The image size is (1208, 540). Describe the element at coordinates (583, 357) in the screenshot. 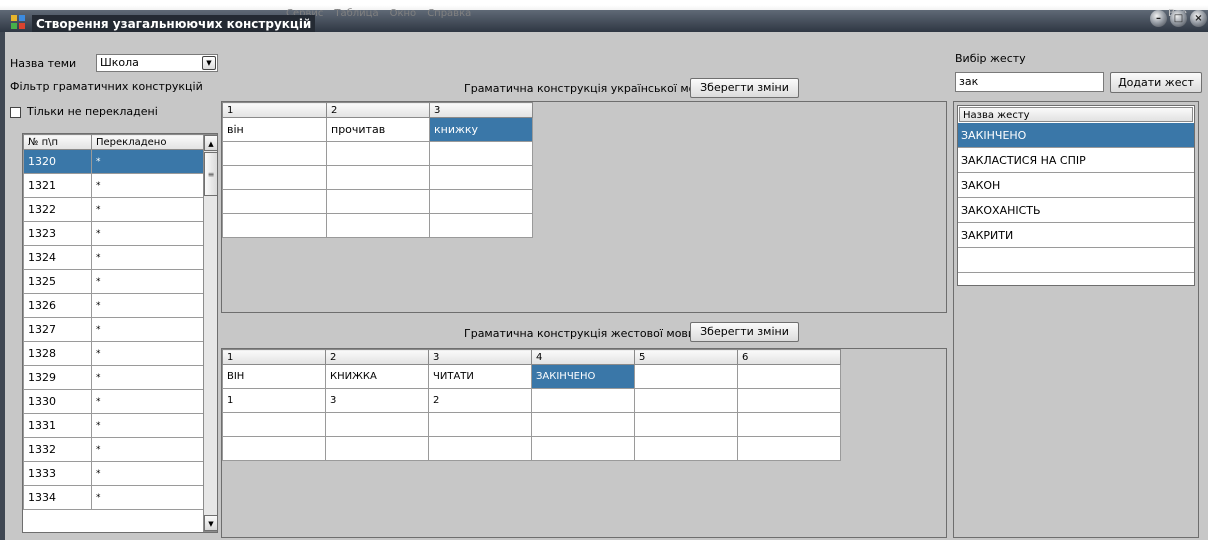

I see `sign-column-4: 4` at that location.